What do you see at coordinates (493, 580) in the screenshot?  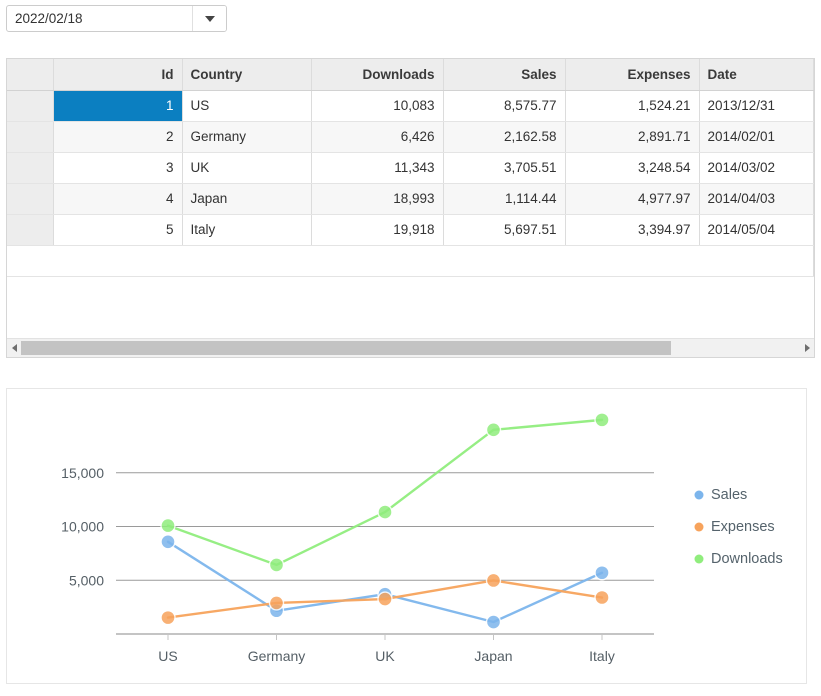 I see `chart-point-expenses-japan` at bounding box center [493, 580].